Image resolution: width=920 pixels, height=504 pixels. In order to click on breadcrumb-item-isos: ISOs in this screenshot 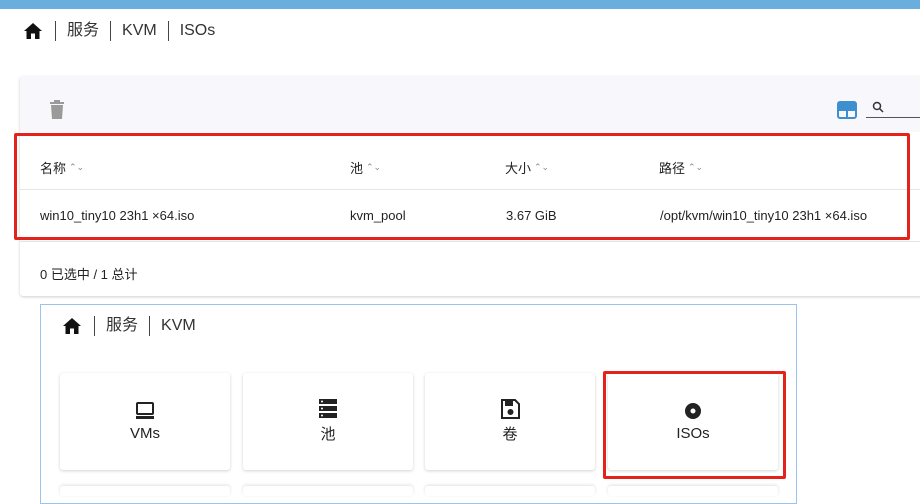, I will do `click(197, 30)`.